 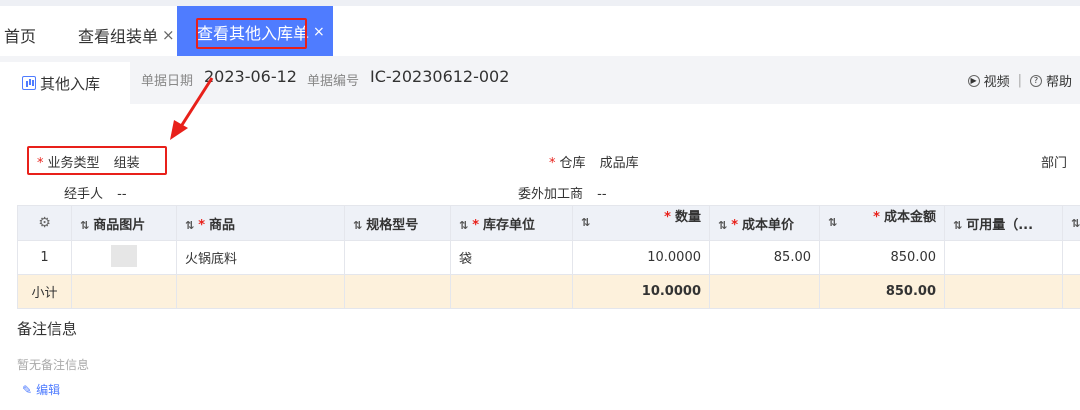 I want to click on processor-value: --, so click(x=601, y=194).